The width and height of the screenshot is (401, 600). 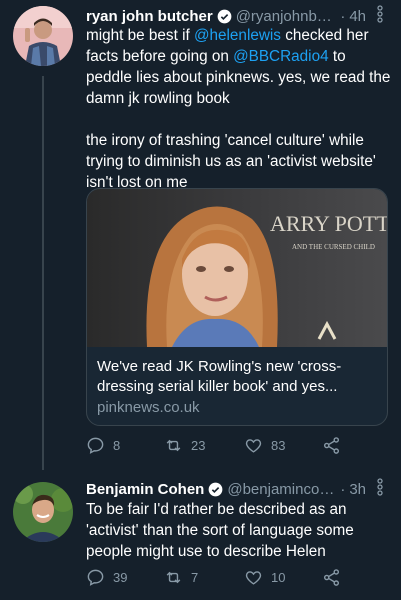 What do you see at coordinates (237, 35) in the screenshot?
I see `mention-link: @helenlewis` at bounding box center [237, 35].